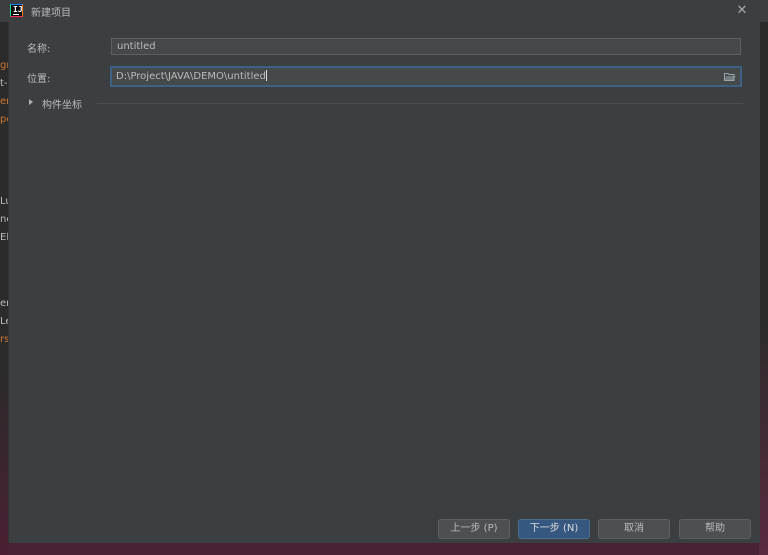  Describe the element at coordinates (554, 529) in the screenshot. I see `next-button: 下一步 (N)` at that location.